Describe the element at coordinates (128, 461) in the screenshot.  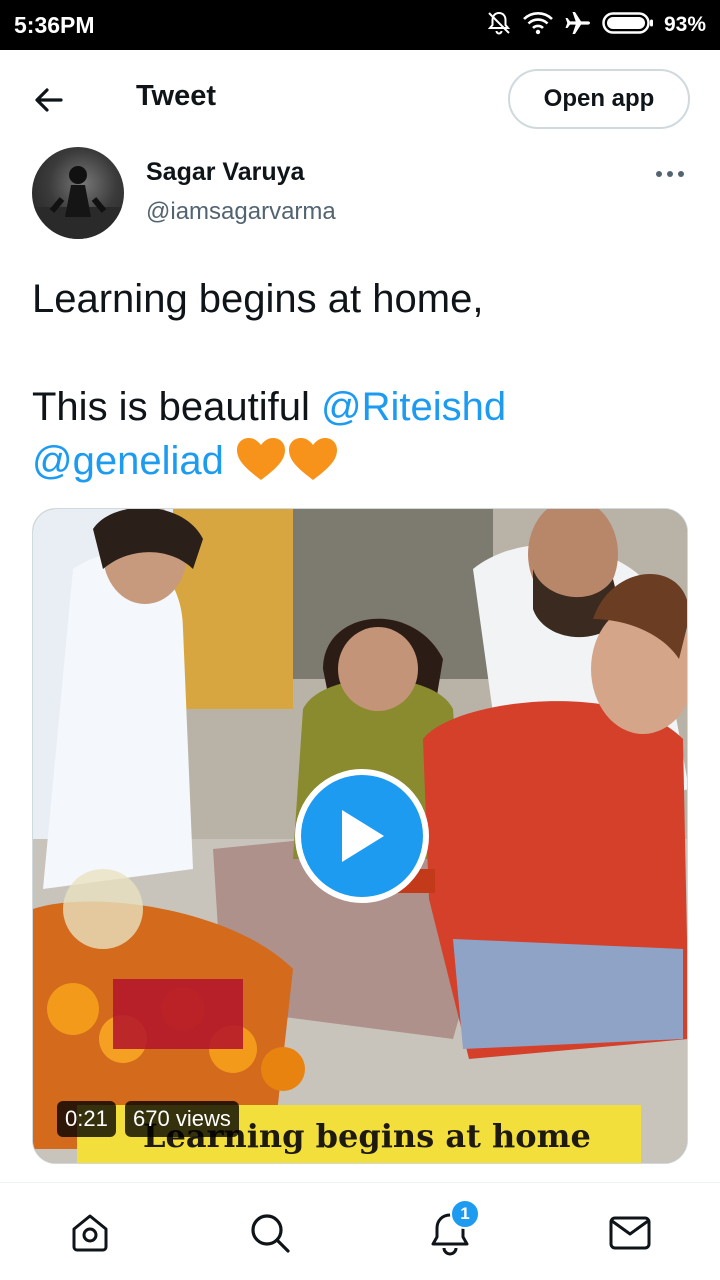
I see `mention-link-geneliad: @geneliad` at that location.